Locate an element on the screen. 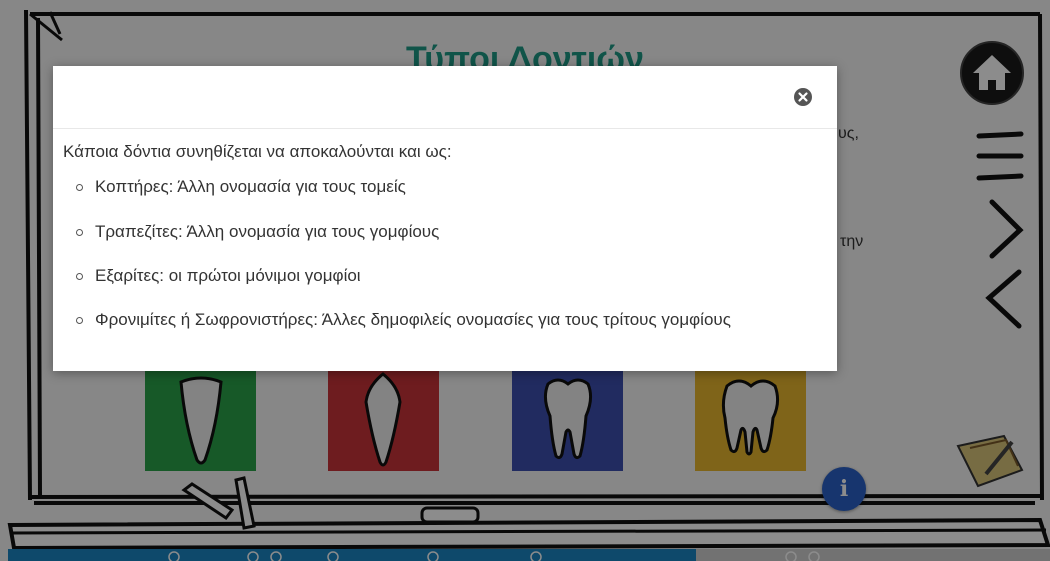 The width and height of the screenshot is (1050, 561). close-icon is located at coordinates (803, 97).